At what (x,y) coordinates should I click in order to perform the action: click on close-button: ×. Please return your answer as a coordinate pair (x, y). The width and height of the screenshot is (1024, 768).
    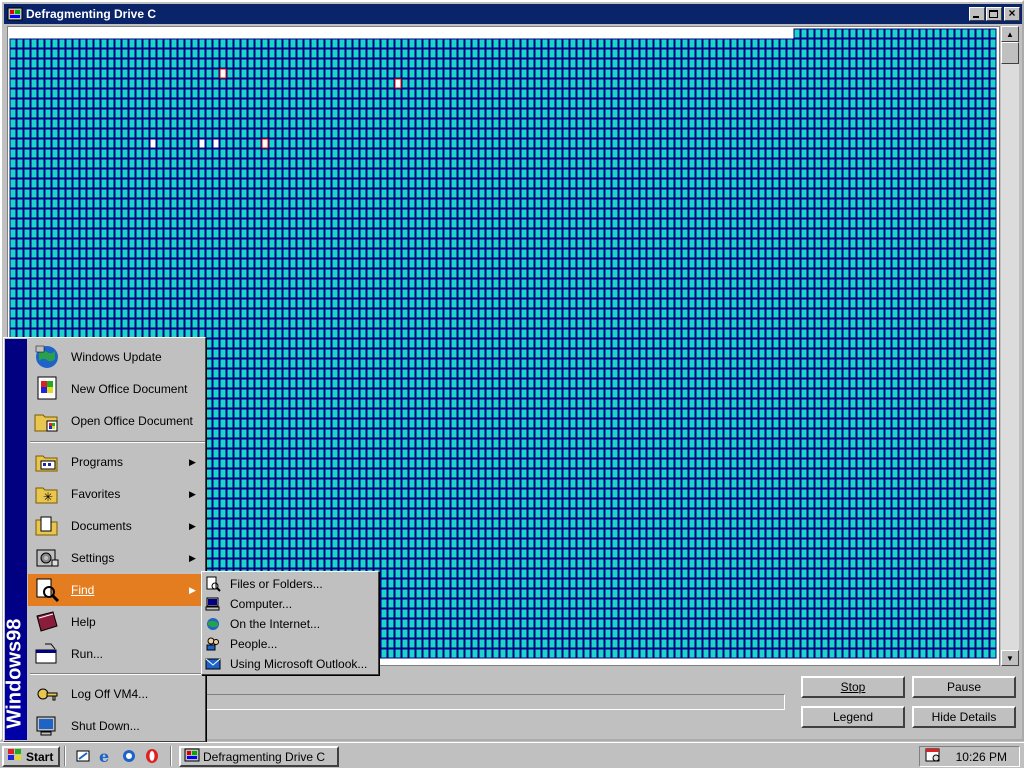
    Looking at the image, I should click on (1012, 14).